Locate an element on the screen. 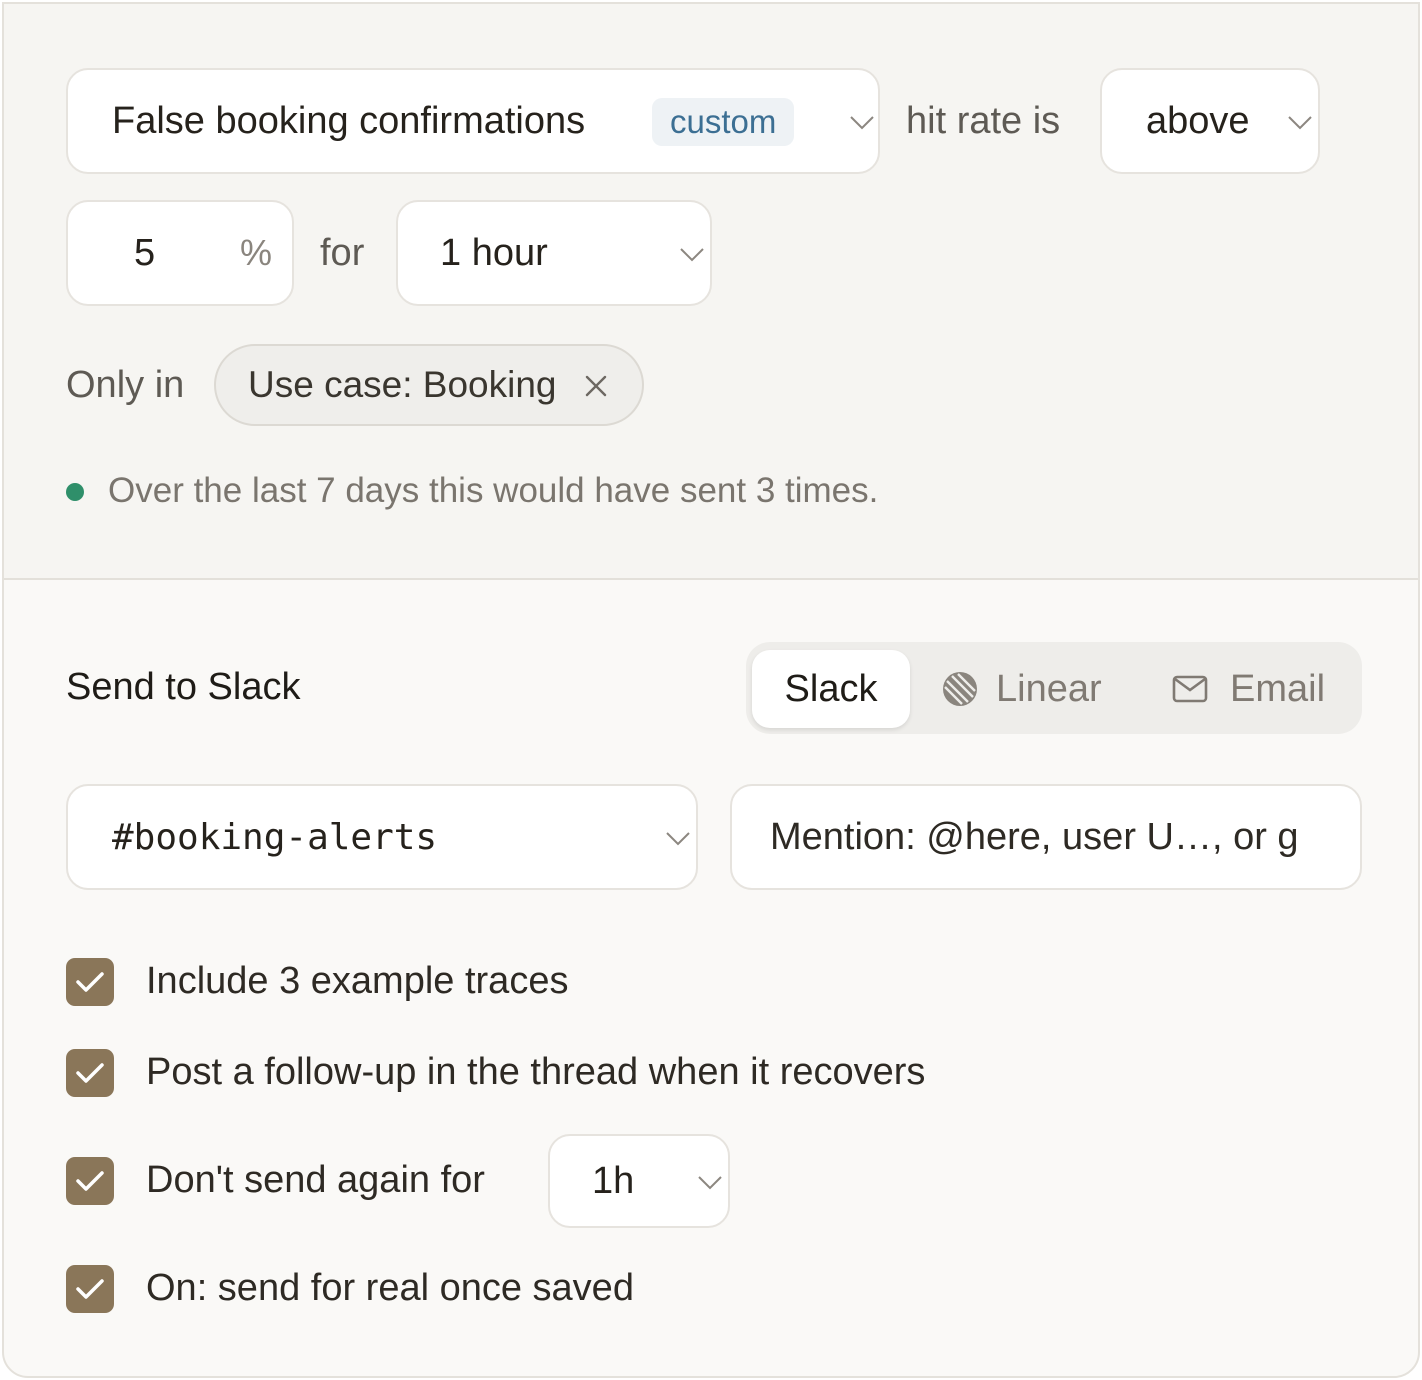  channel-value: #booking-alerts is located at coordinates (275, 837).